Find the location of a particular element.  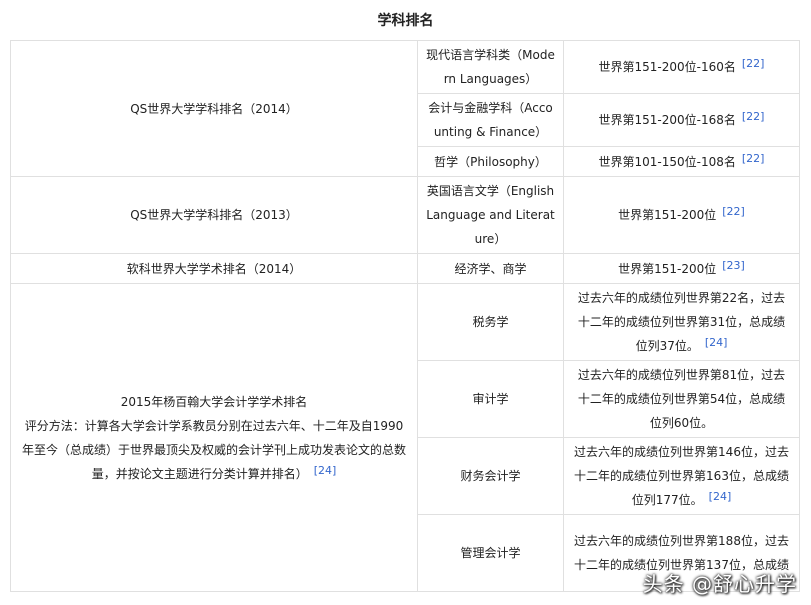

subject-label: 现代语言学科类（Modern Languages） is located at coordinates (490, 67).